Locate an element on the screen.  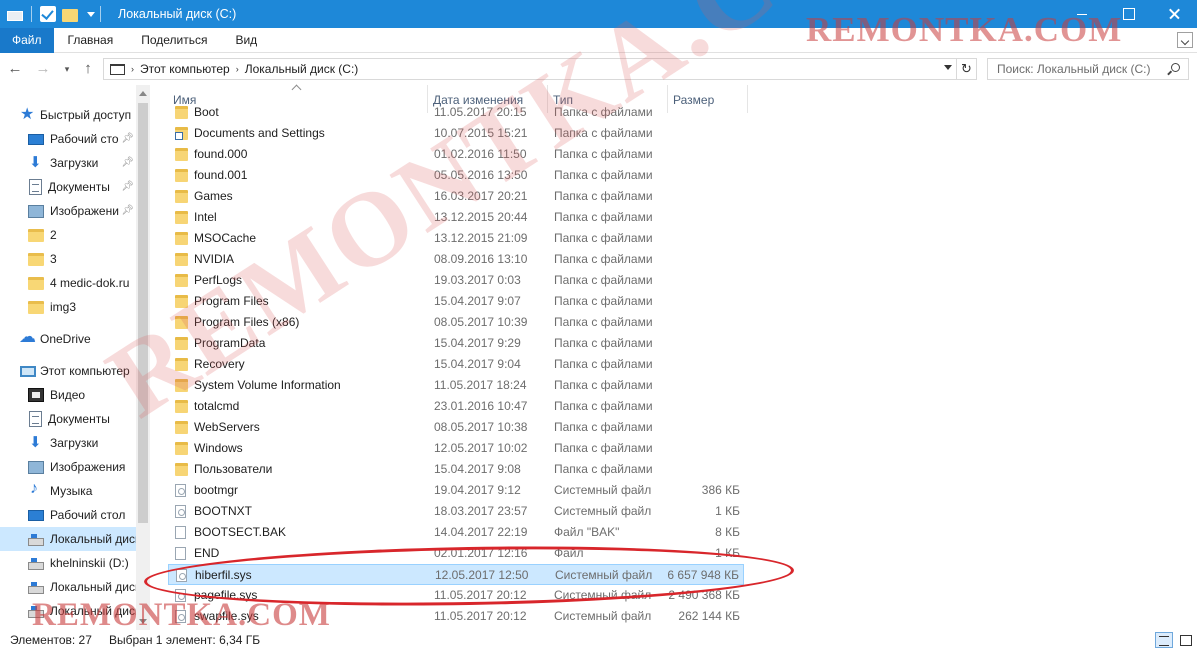
recent-locations-chevron-icon: ▾ is located at coordinates (67, 69).